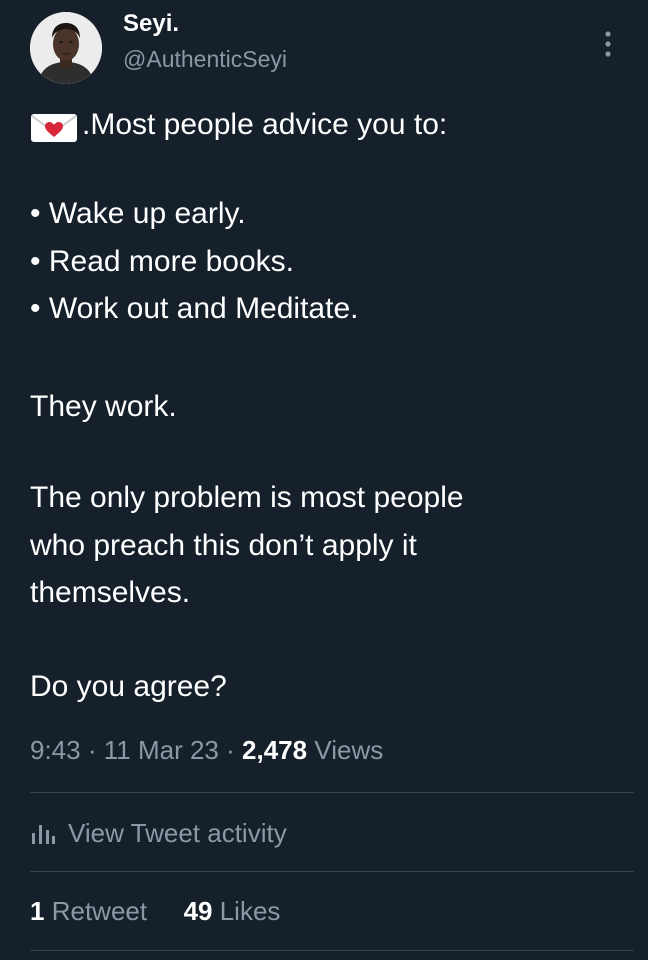 The width and height of the screenshot is (648, 960). I want to click on bullet-text: Read more books., so click(171, 261).